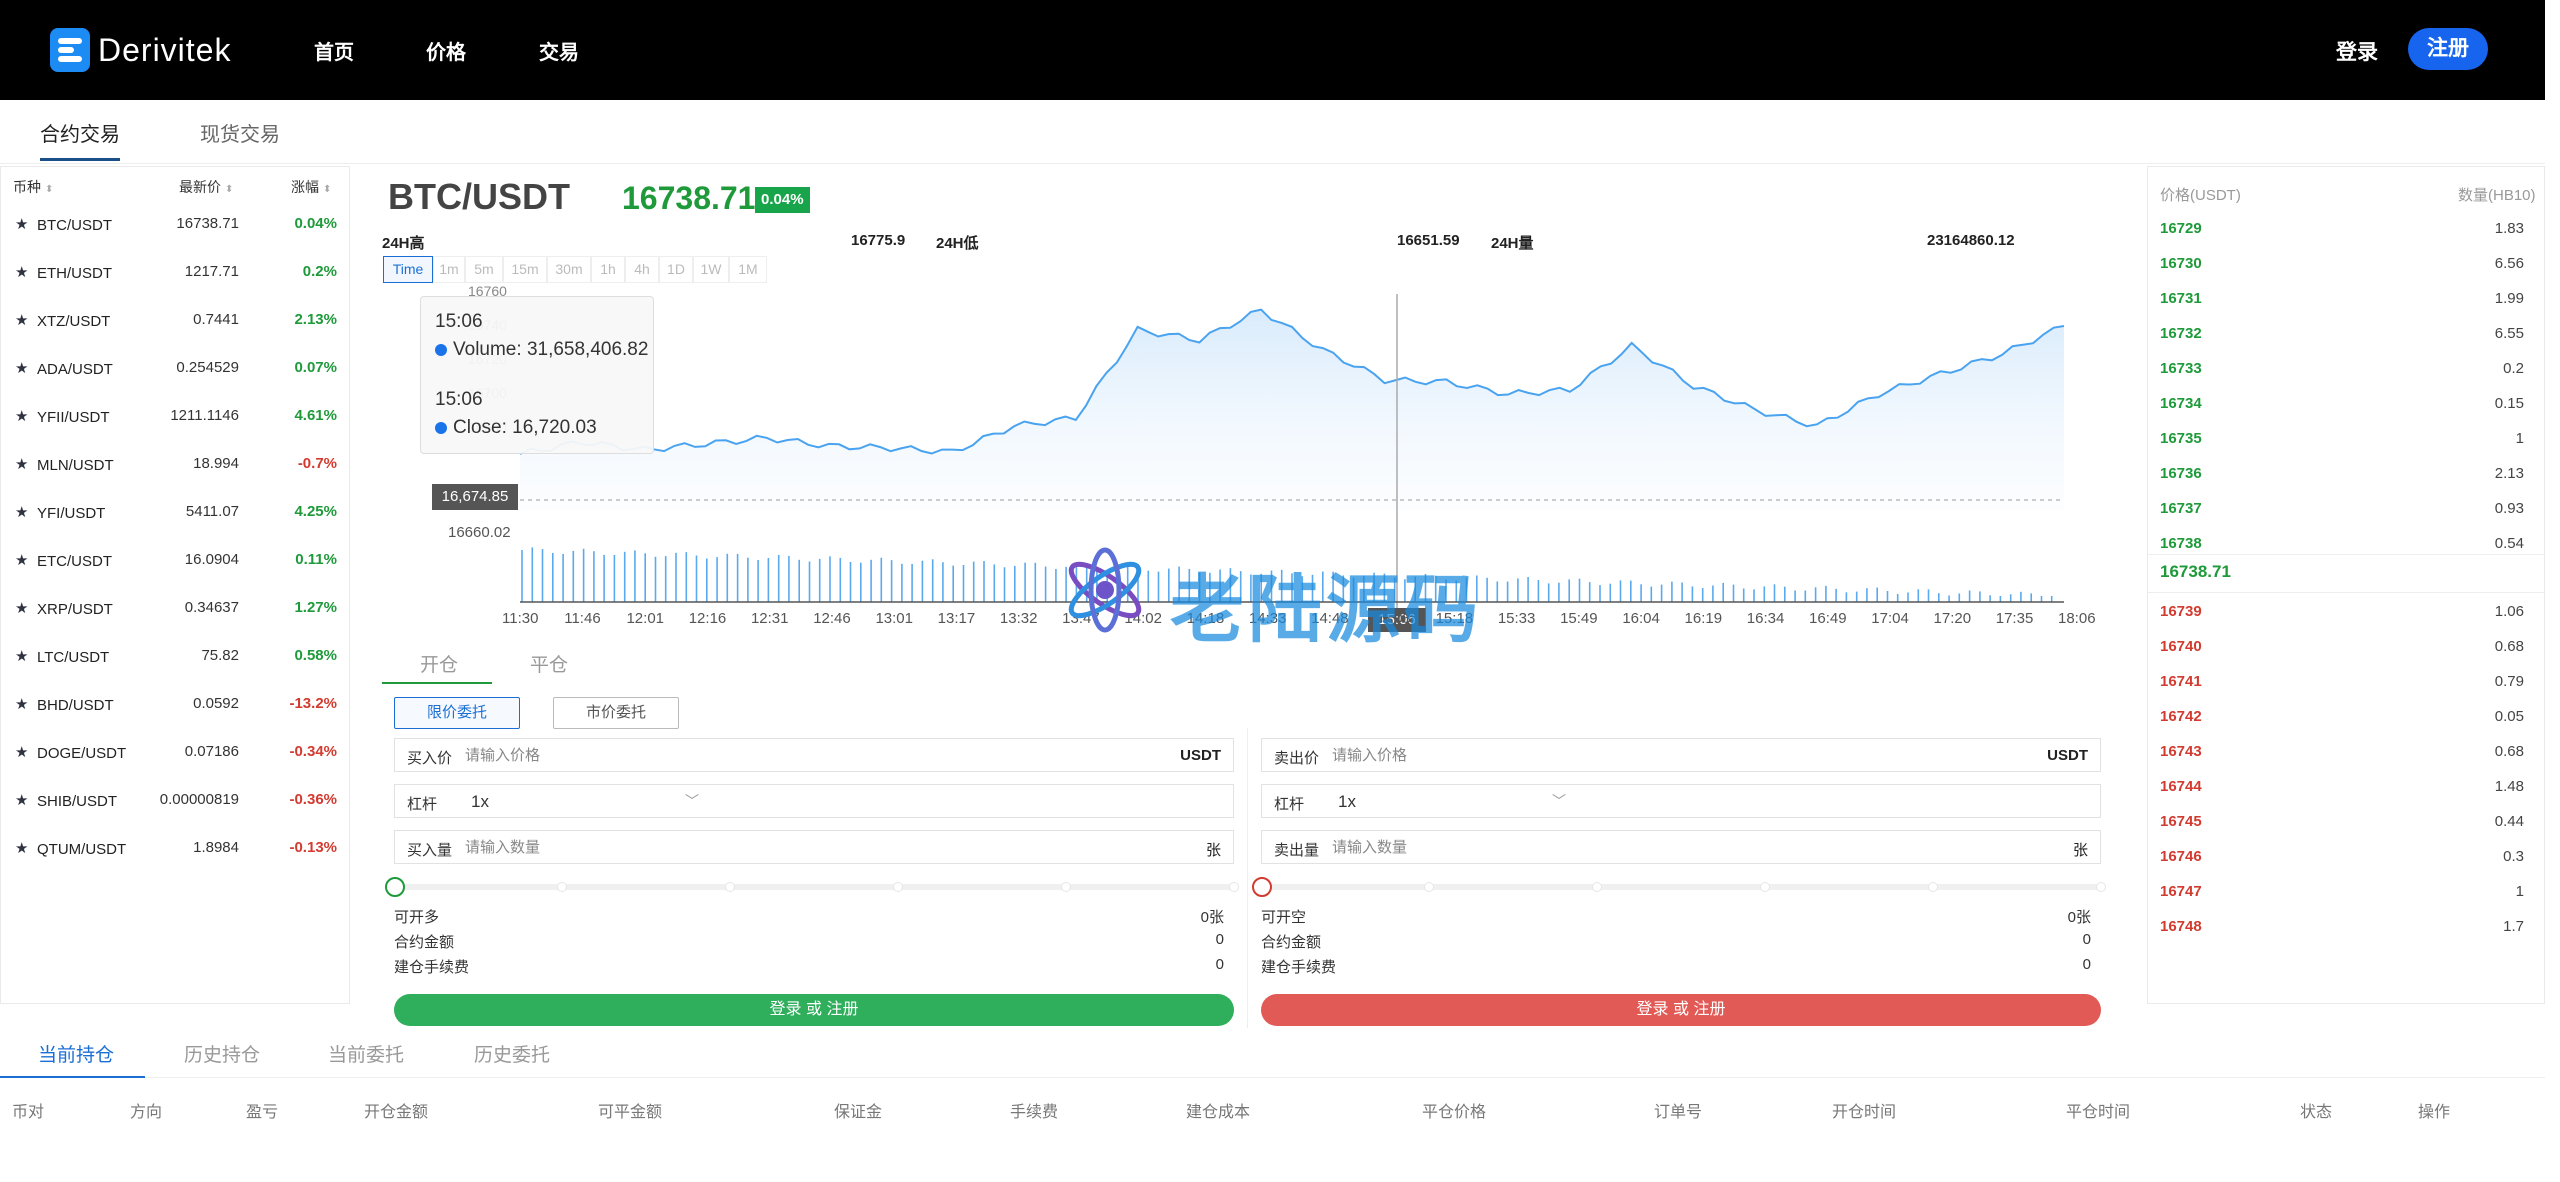 The height and width of the screenshot is (1182, 2560). What do you see at coordinates (175, 849) in the screenshot?
I see `market-row: ★ QTUM/USDT 1.8984 -0.13%` at bounding box center [175, 849].